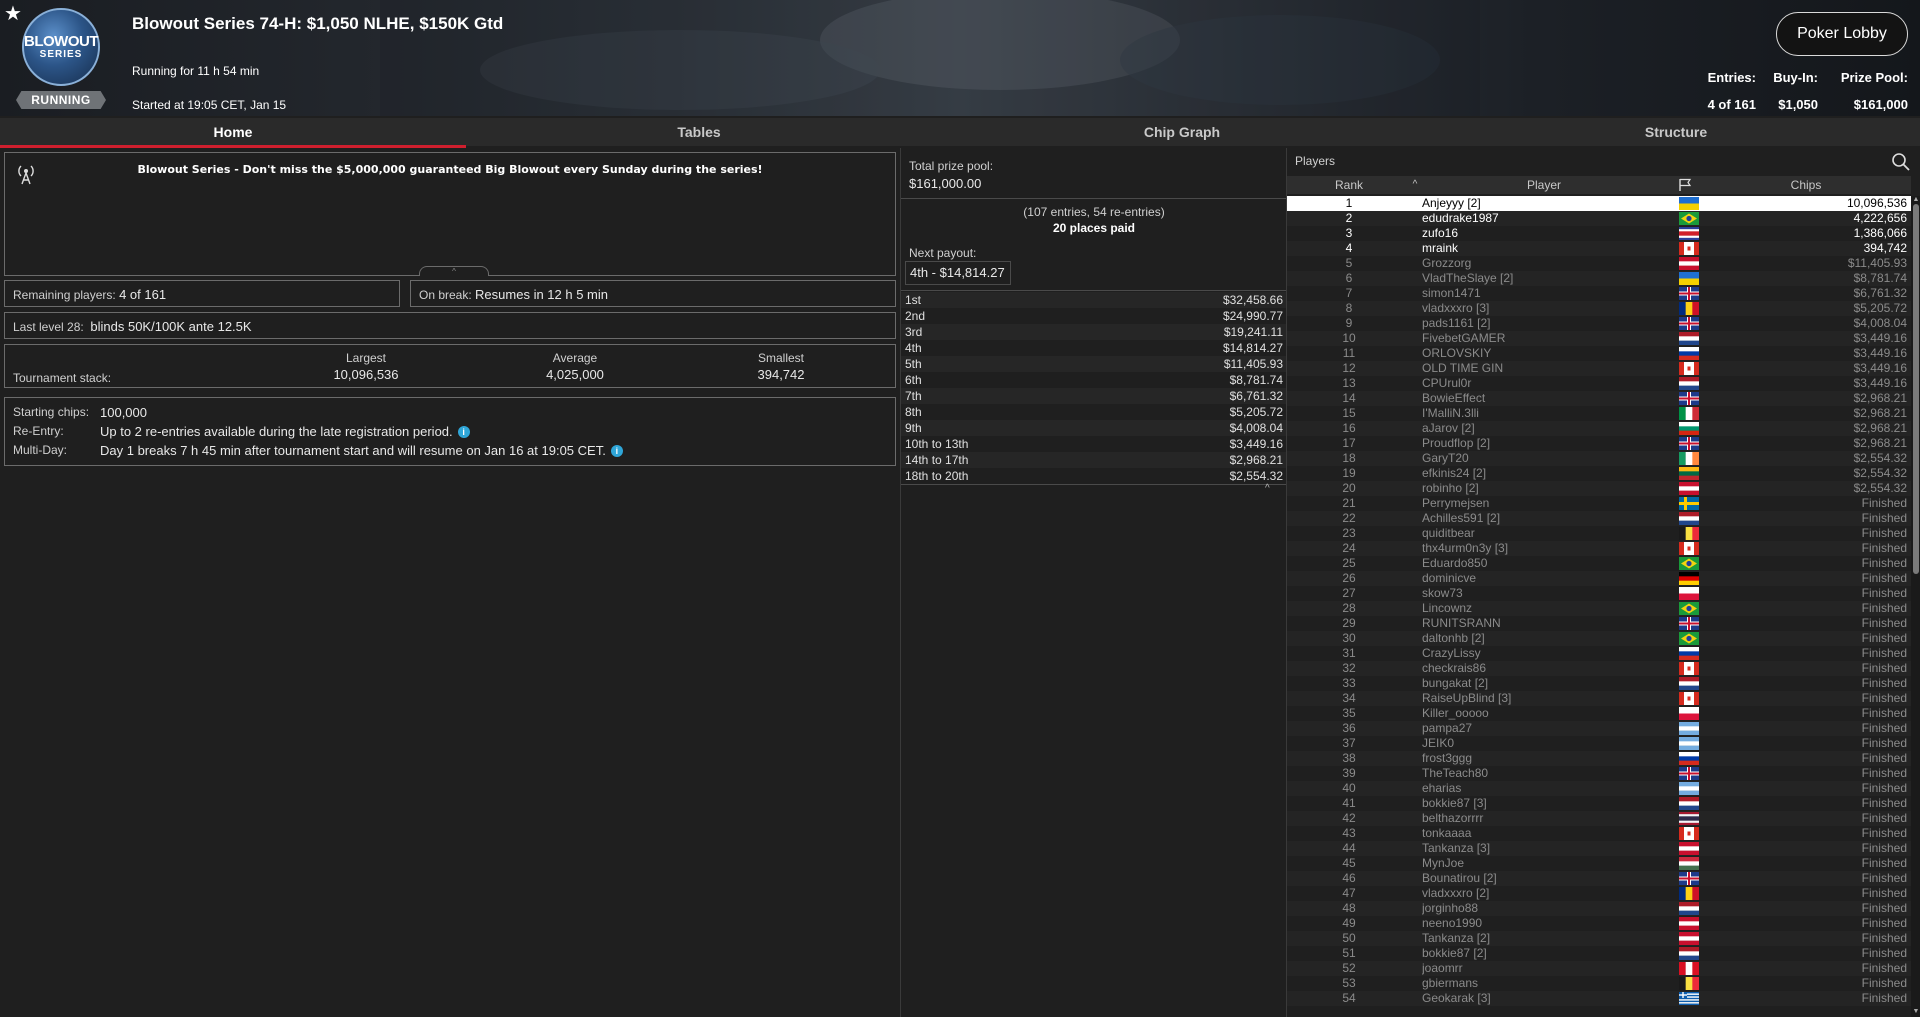 The image size is (1920, 1017). What do you see at coordinates (1599, 908) in the screenshot?
I see `player-row: 48 jorginho88 Finished` at bounding box center [1599, 908].